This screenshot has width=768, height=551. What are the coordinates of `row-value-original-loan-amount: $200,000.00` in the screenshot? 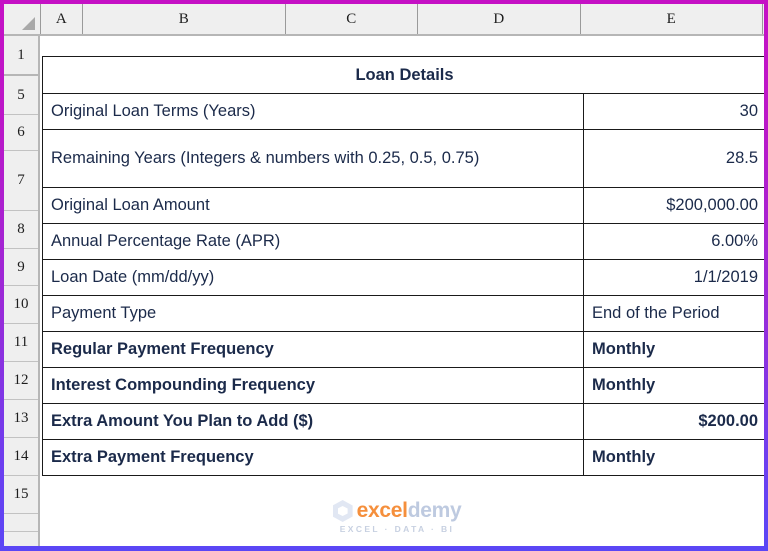 It's located at (673, 205).